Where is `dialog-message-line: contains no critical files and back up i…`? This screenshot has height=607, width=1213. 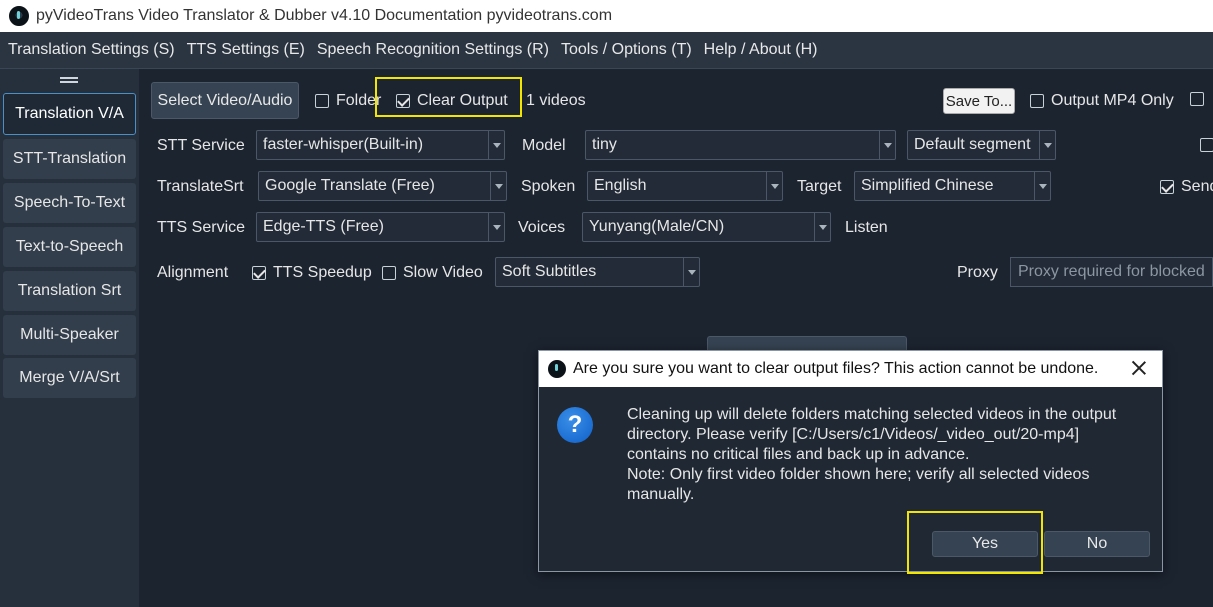 dialog-message-line: contains no critical files and back up i… is located at coordinates (798, 454).